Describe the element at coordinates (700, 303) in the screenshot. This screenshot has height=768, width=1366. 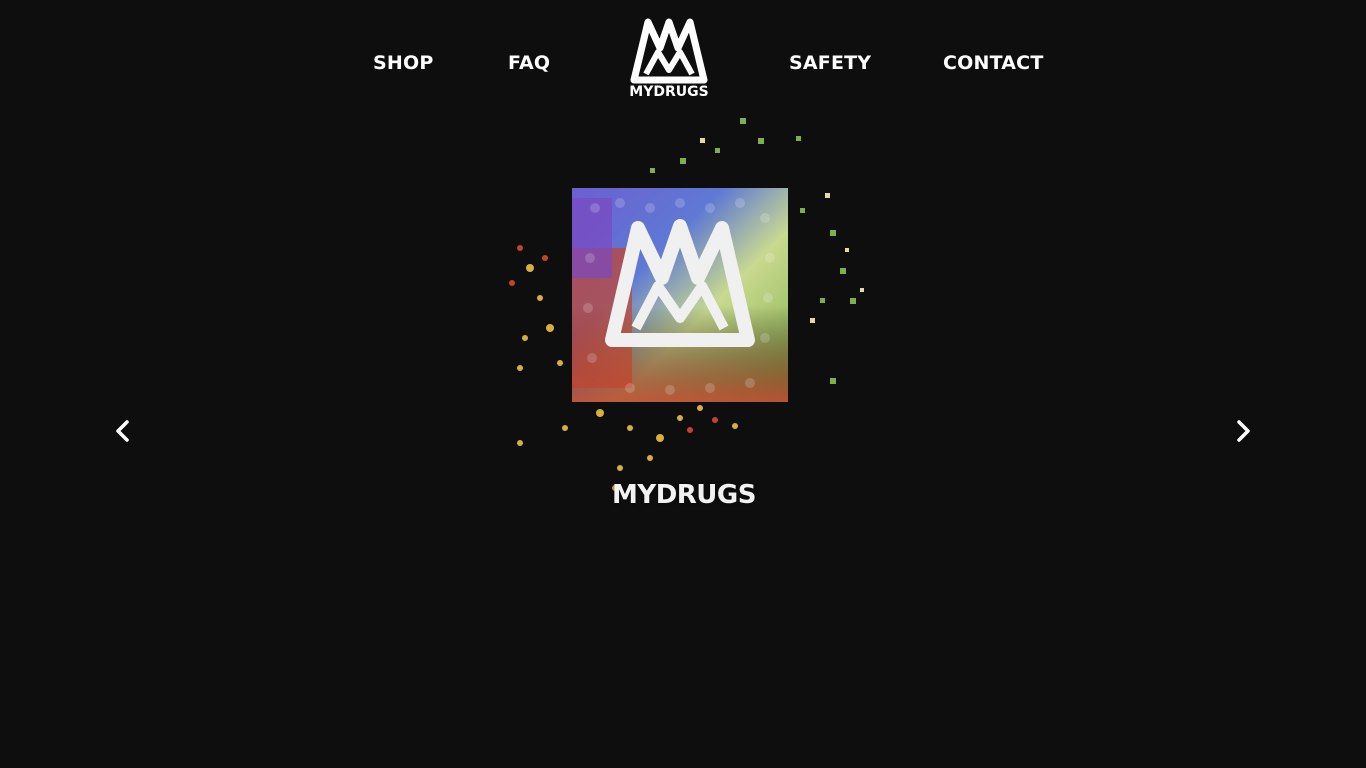
I see `hero-slide-image` at that location.